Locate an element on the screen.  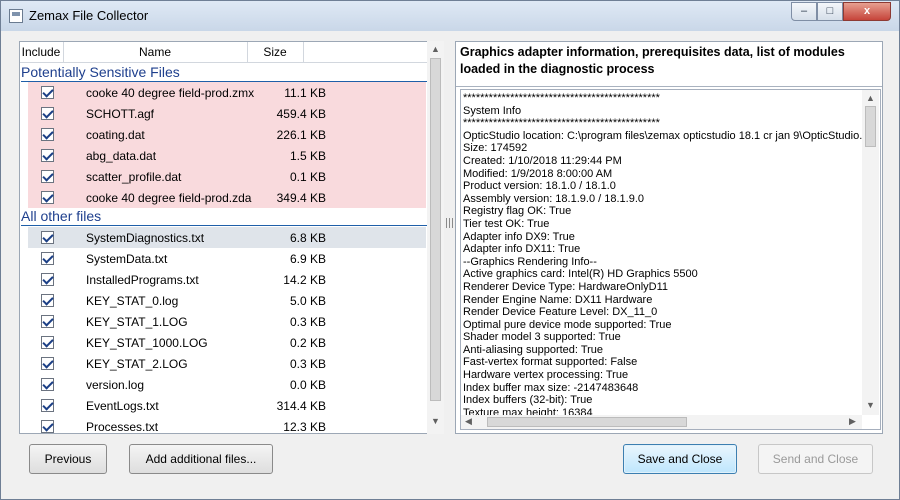
file-row: Processes.txt 12.3 KB is located at coordinates (227, 426).